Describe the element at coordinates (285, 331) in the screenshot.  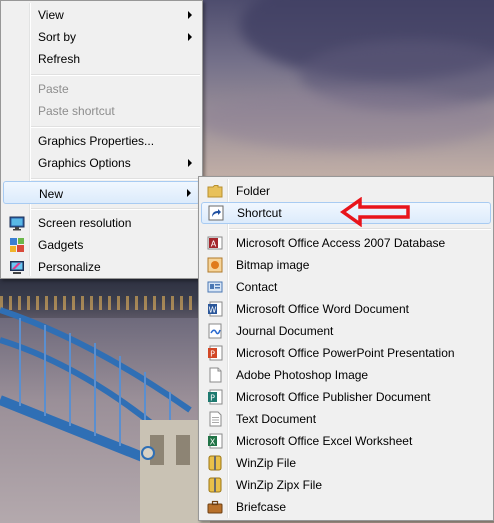
I see `menu-item-label: Journal Document` at that location.